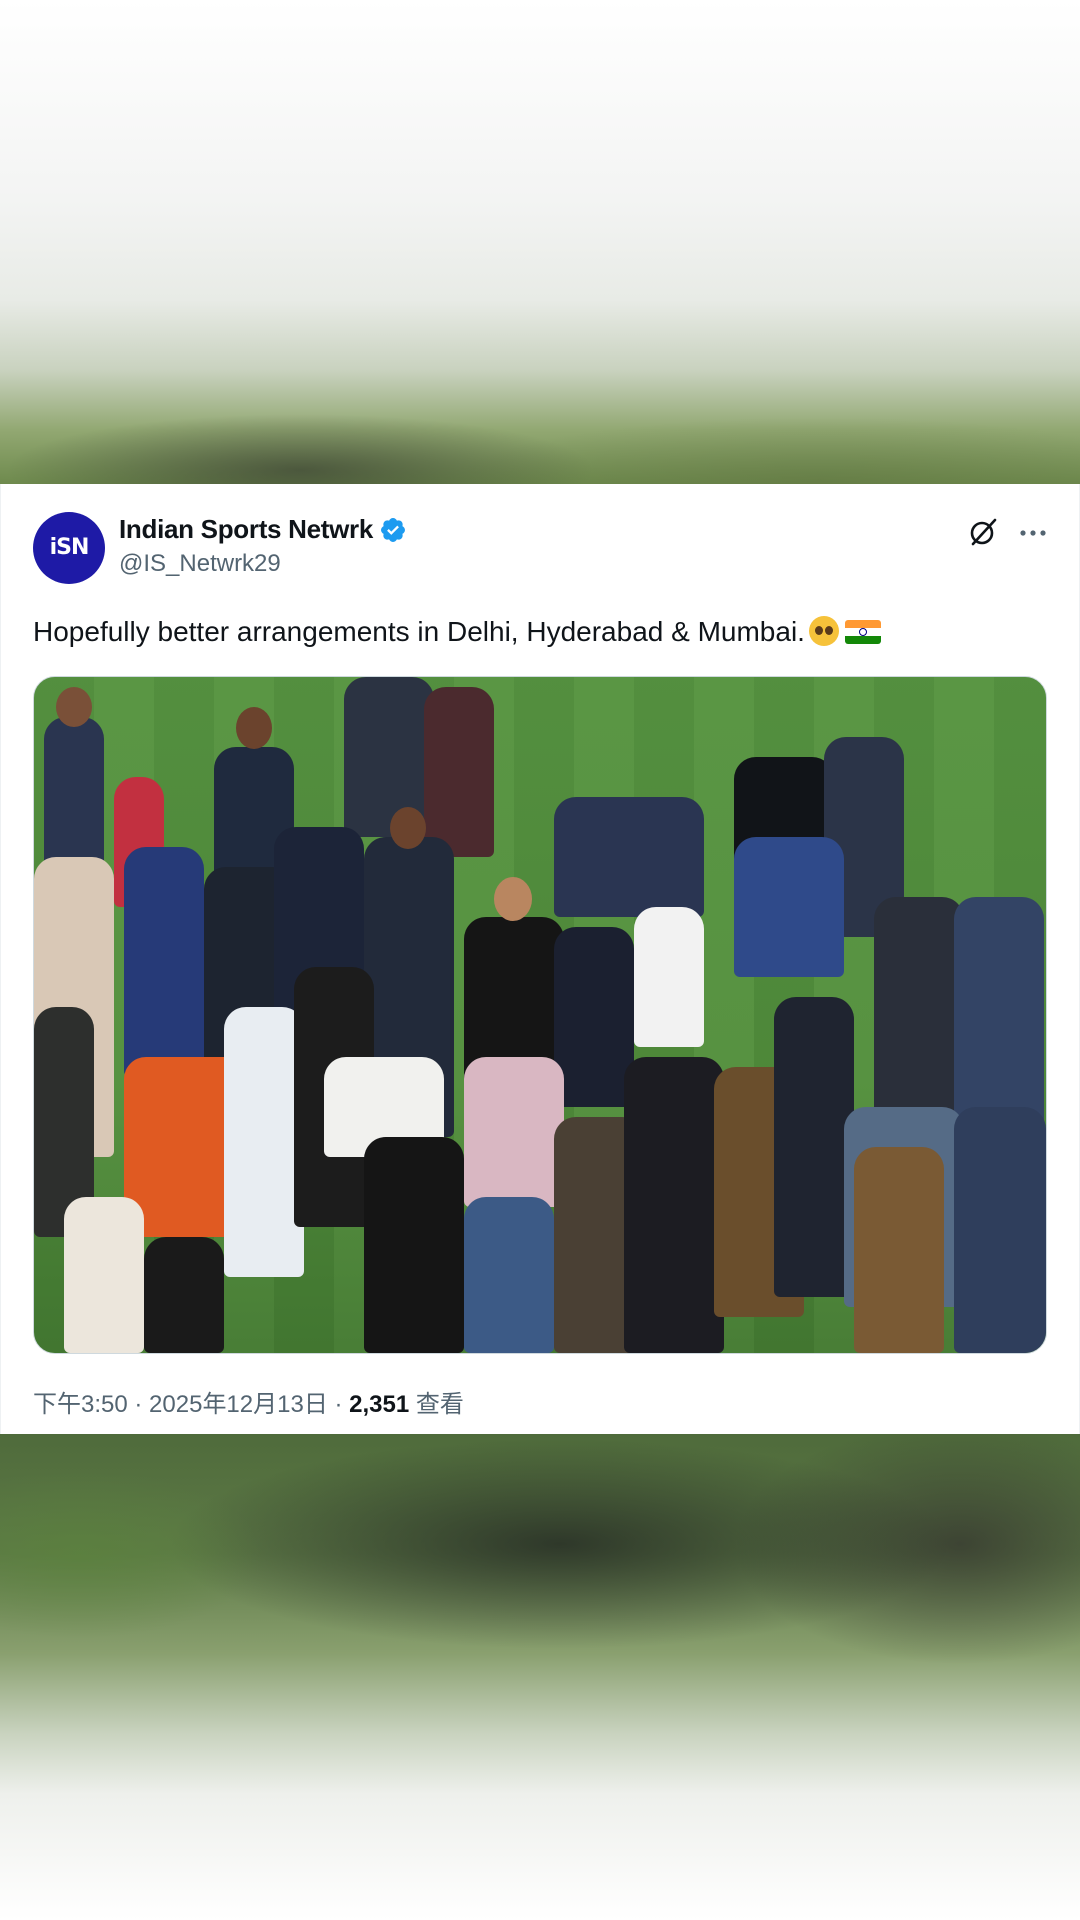  I want to click on tweet-meta: 下午3:50 · 2025年12月13日 · 2,351 查看, so click(248, 1401).